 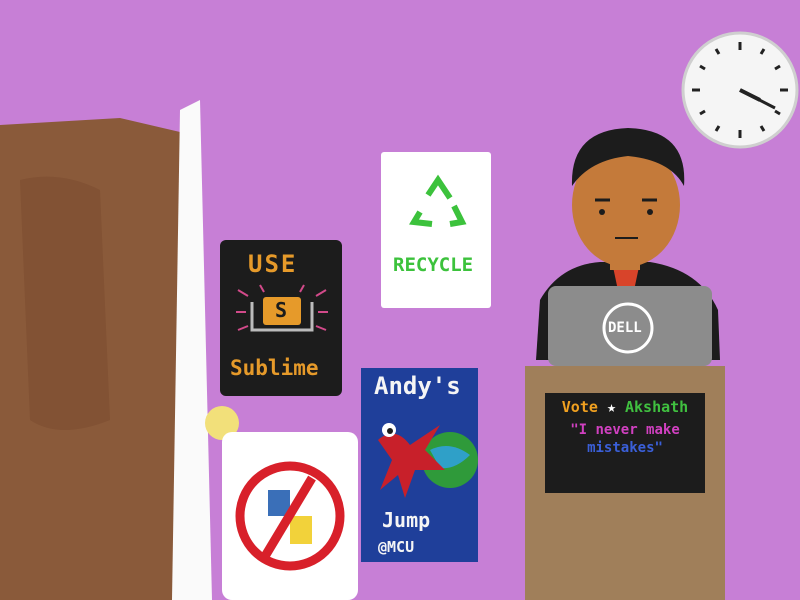 What do you see at coordinates (611, 407) in the screenshot?
I see `star-icon: ★` at bounding box center [611, 407].